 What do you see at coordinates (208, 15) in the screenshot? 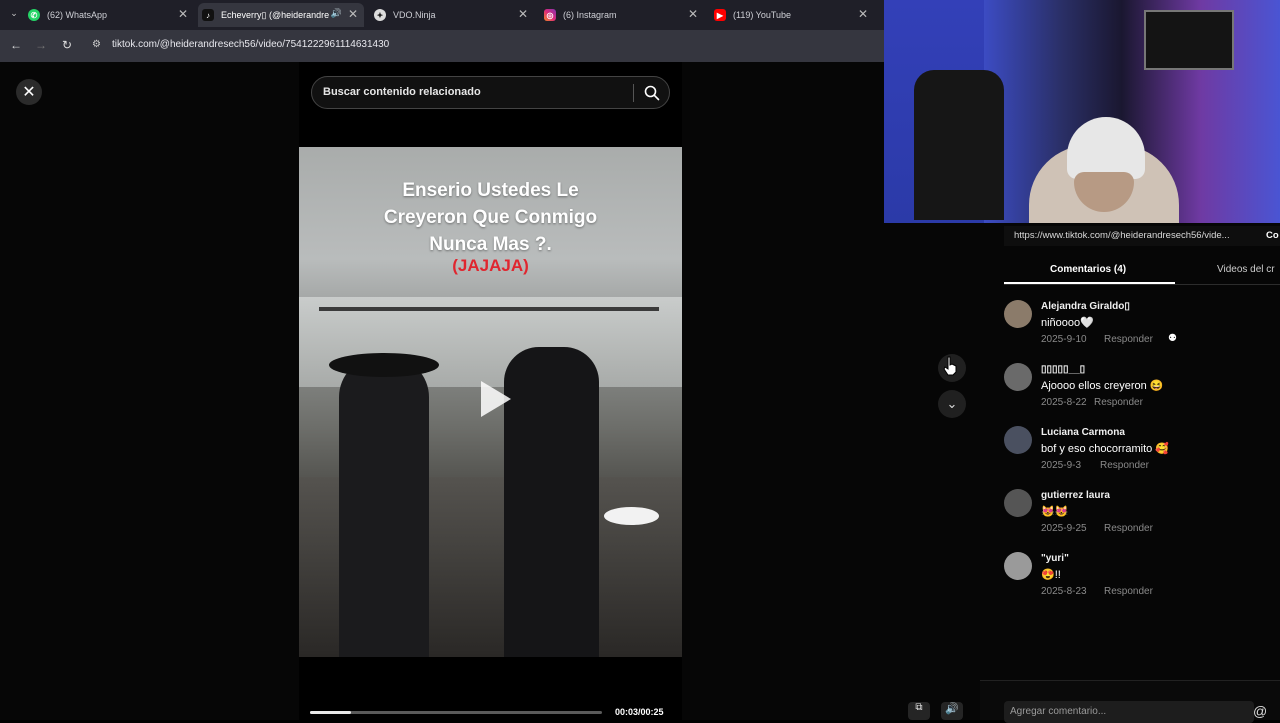
I see `tiktok-icon: ♪` at bounding box center [208, 15].